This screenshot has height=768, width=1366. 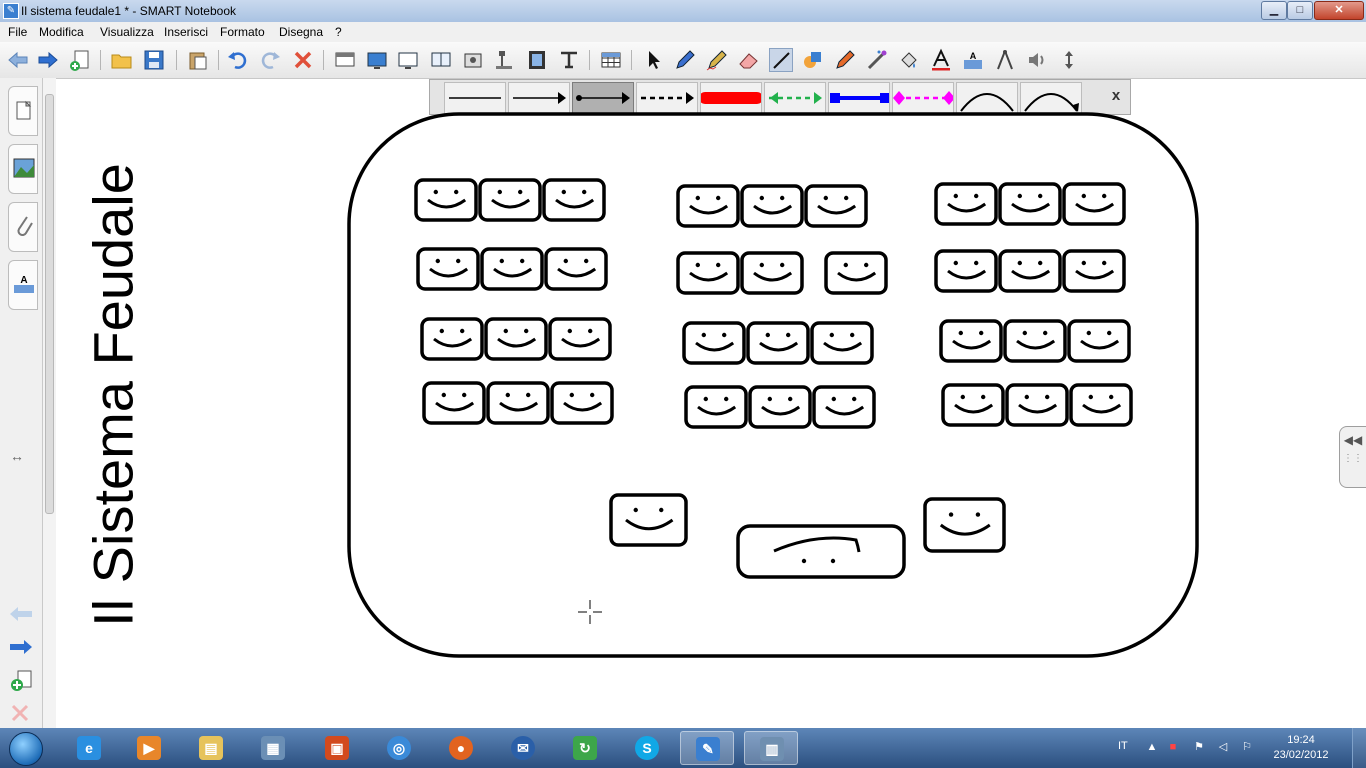 I want to click on fill-icon, so click(x=909, y=60).